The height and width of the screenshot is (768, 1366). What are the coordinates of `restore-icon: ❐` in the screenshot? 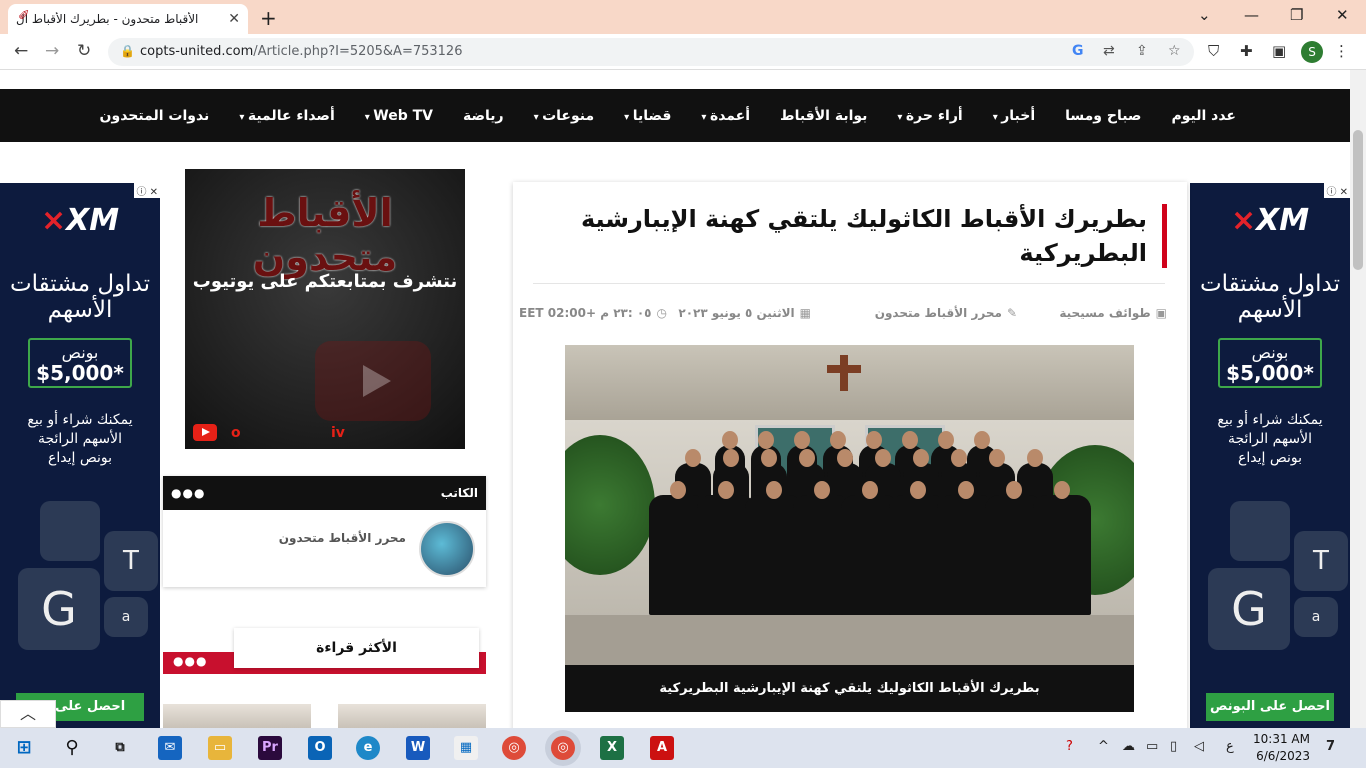 It's located at (1296, 15).